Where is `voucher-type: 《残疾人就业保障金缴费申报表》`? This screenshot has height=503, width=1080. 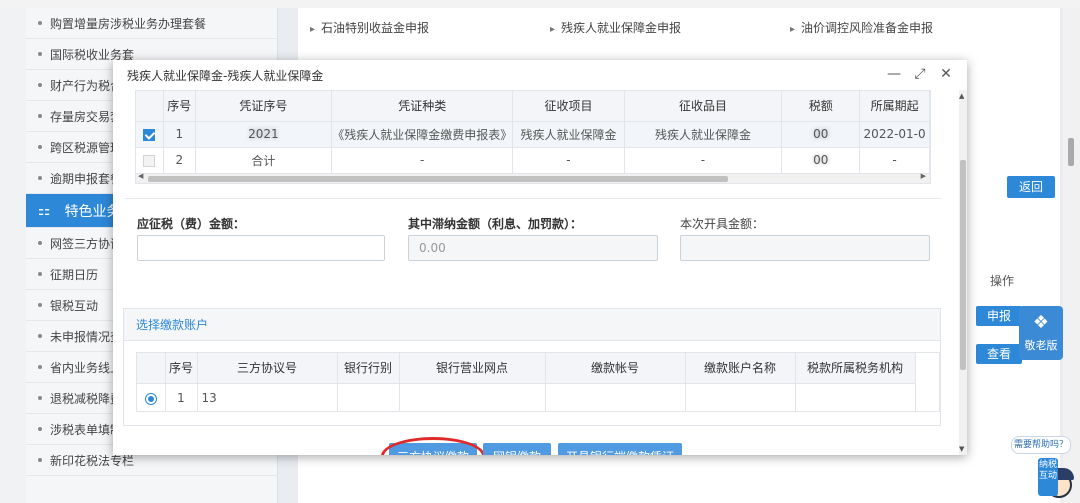
voucher-type: 《残疾人就业保障金缴费申报表》 is located at coordinates (422, 134).